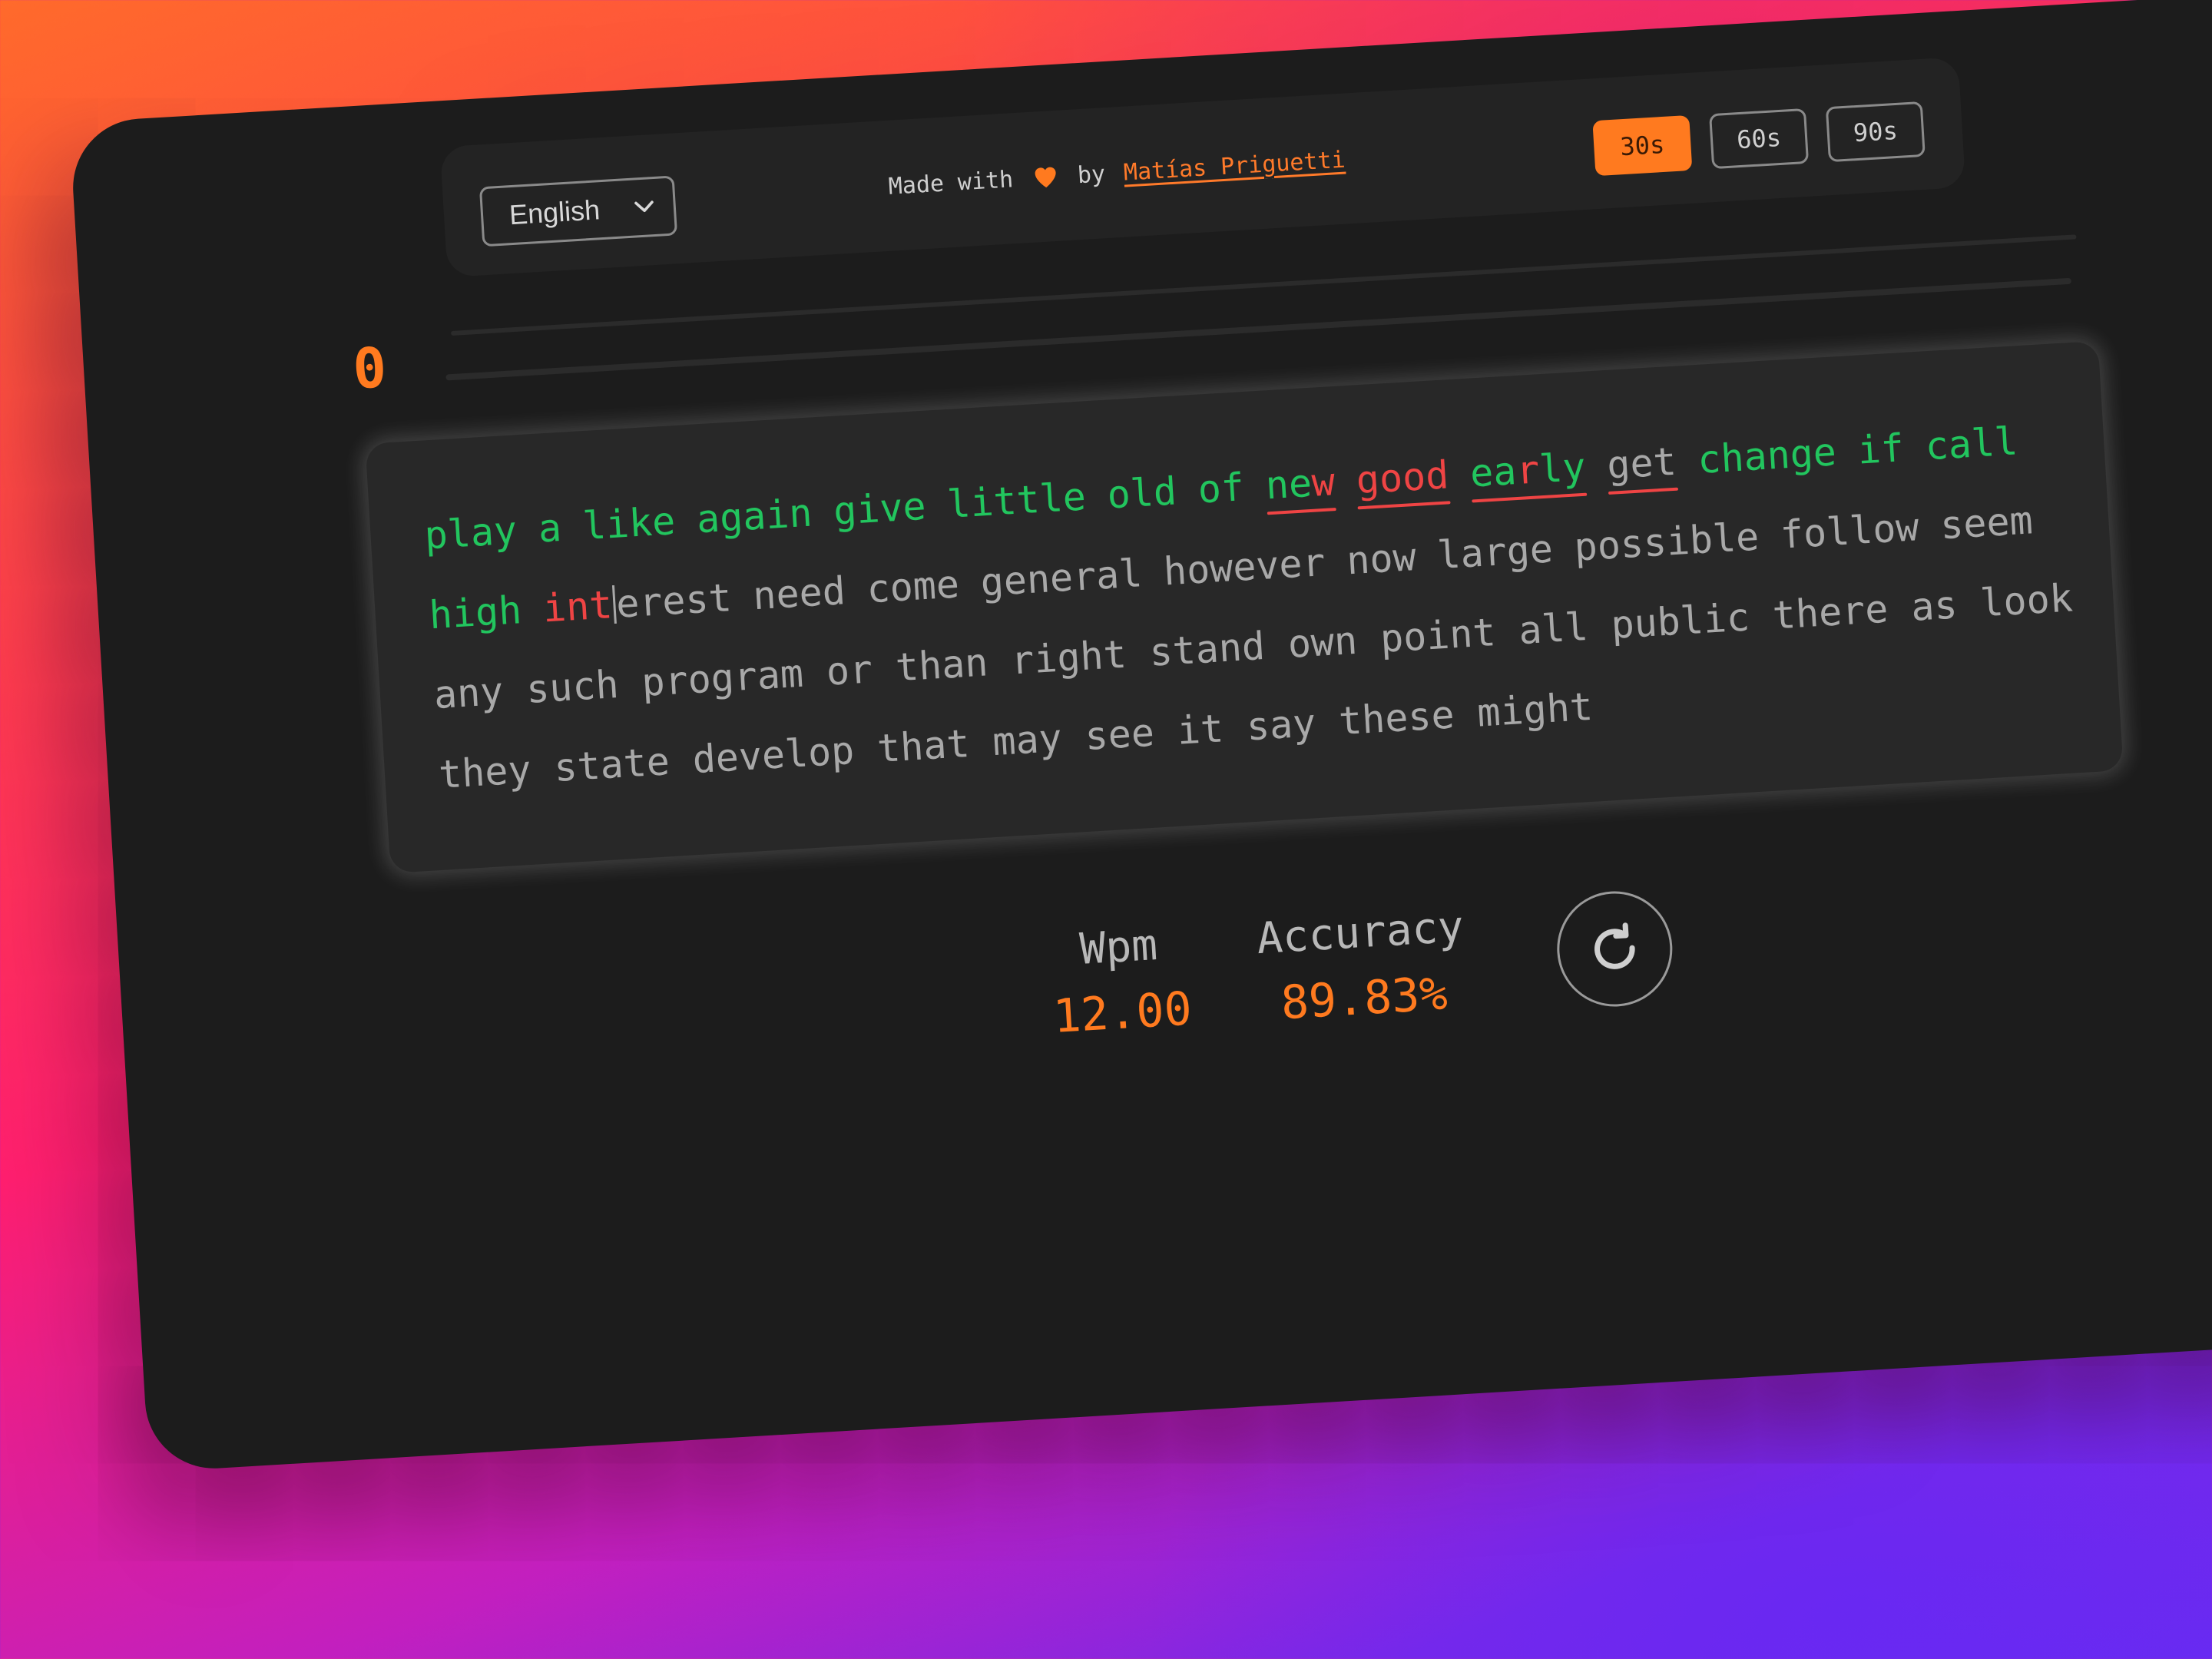  I want to click on word: old, so click(1141, 494).